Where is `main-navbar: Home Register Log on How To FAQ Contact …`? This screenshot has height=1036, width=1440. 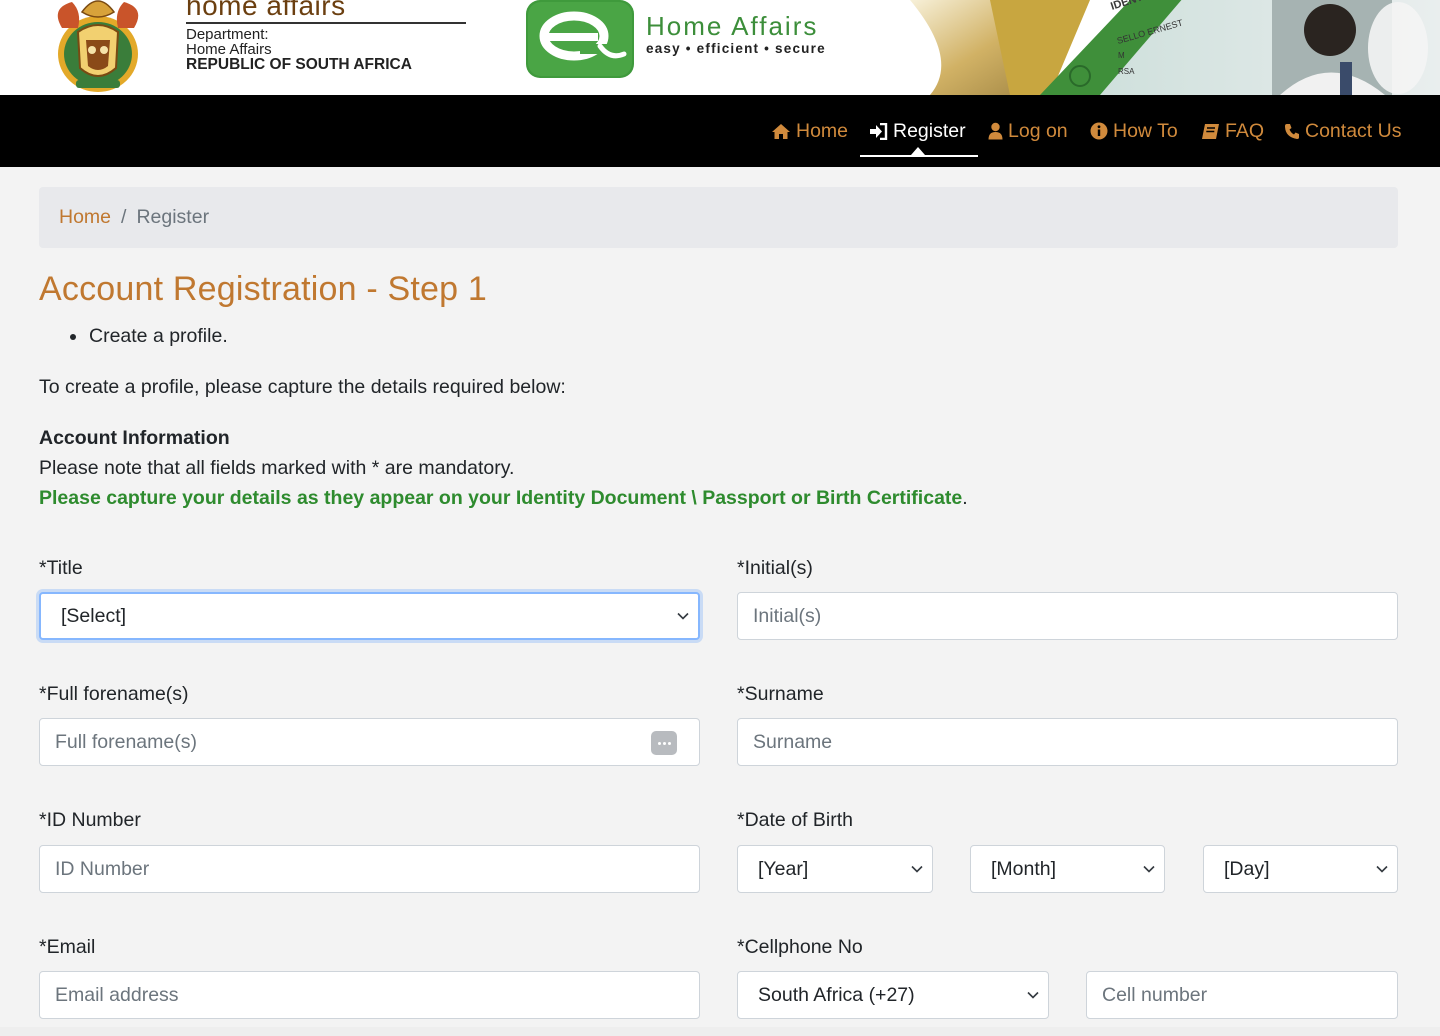 main-navbar: Home Register Log on How To FAQ Contact … is located at coordinates (720, 131).